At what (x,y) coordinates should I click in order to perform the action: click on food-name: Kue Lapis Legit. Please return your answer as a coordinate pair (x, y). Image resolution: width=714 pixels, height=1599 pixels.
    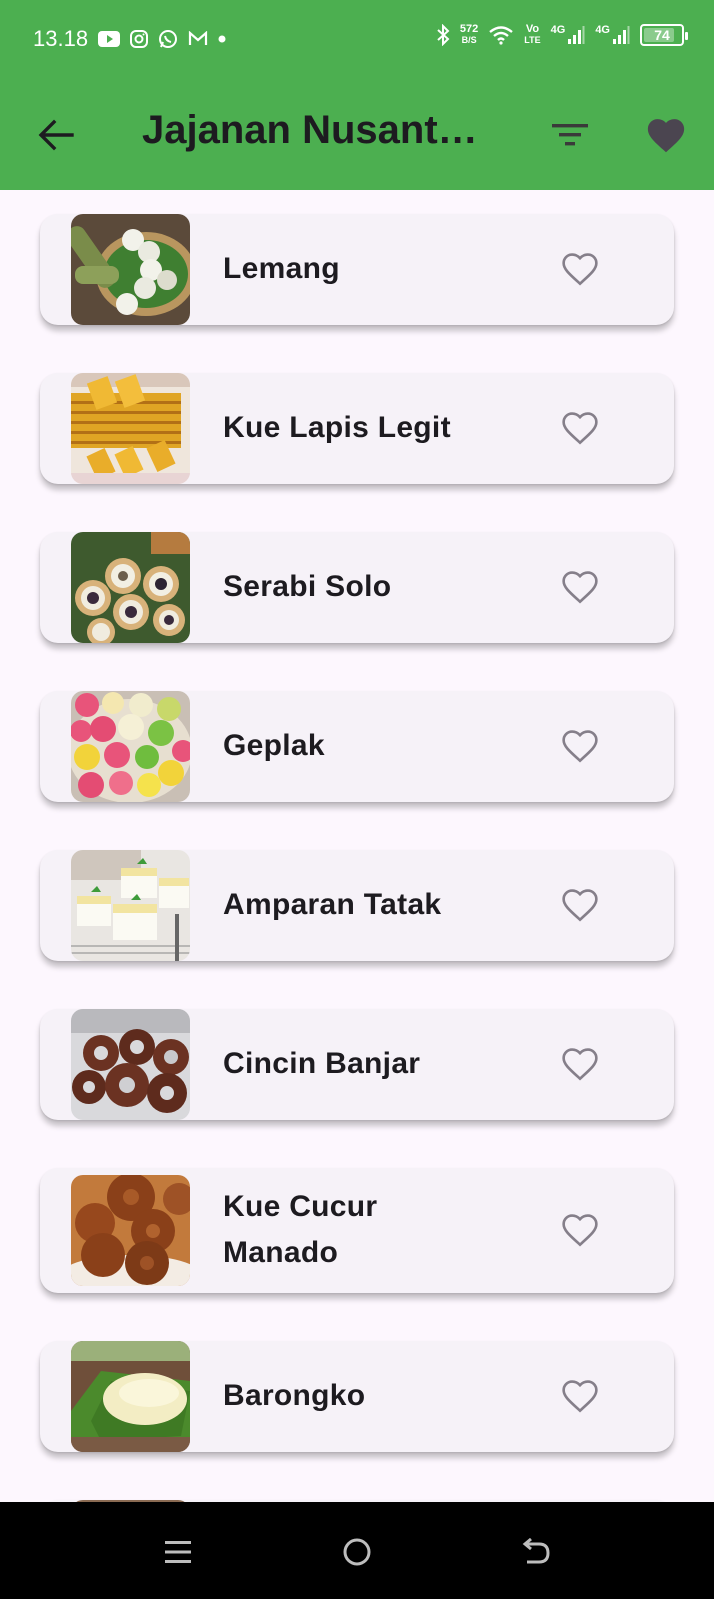
    Looking at the image, I should click on (337, 427).